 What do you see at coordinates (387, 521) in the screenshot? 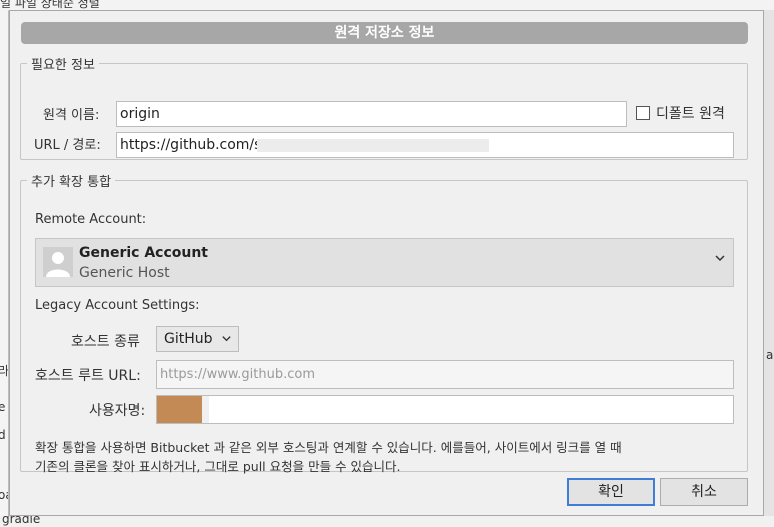
I see `background-file-list: gradle` at bounding box center [387, 521].